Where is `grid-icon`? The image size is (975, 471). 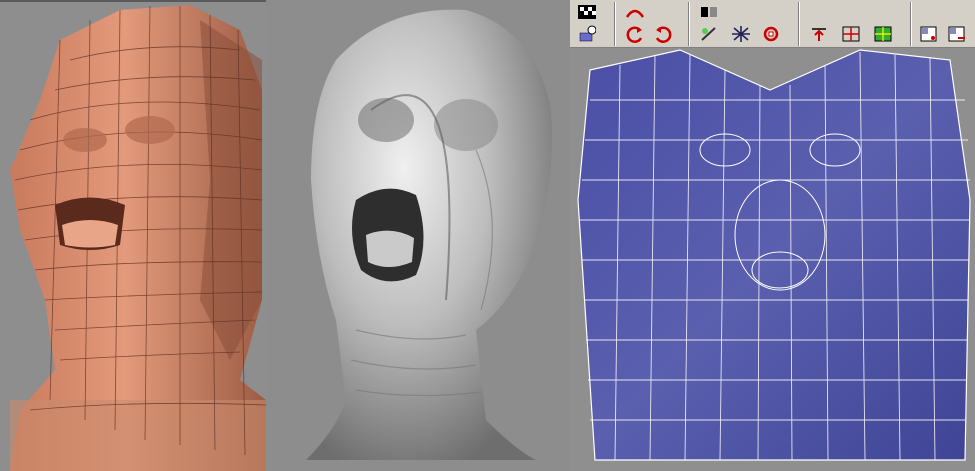
grid-icon is located at coordinates (883, 34).